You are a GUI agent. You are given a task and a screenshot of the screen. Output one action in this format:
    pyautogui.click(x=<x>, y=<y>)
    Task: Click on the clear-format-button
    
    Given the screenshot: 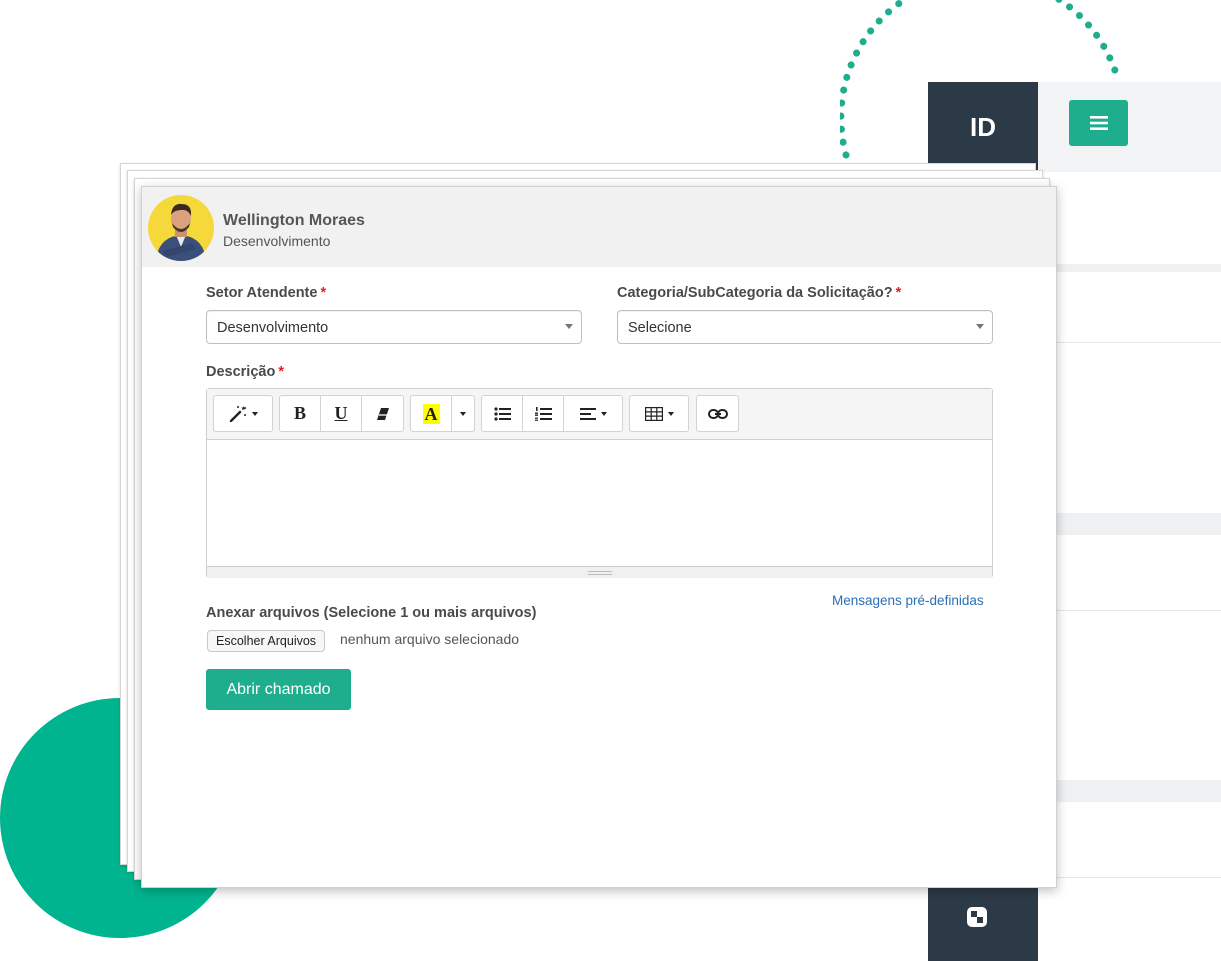 What is the action you would take?
    pyautogui.click(x=382, y=413)
    